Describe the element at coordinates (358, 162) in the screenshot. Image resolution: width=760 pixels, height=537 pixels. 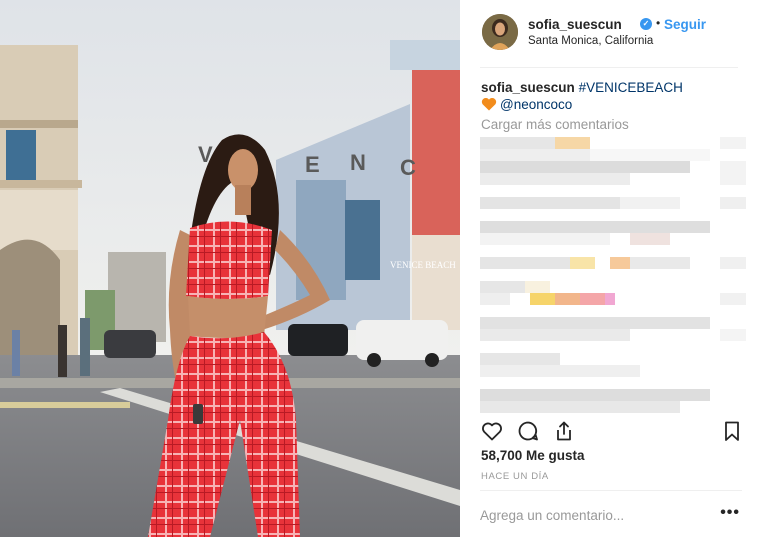
I see `sign-letter: N` at that location.